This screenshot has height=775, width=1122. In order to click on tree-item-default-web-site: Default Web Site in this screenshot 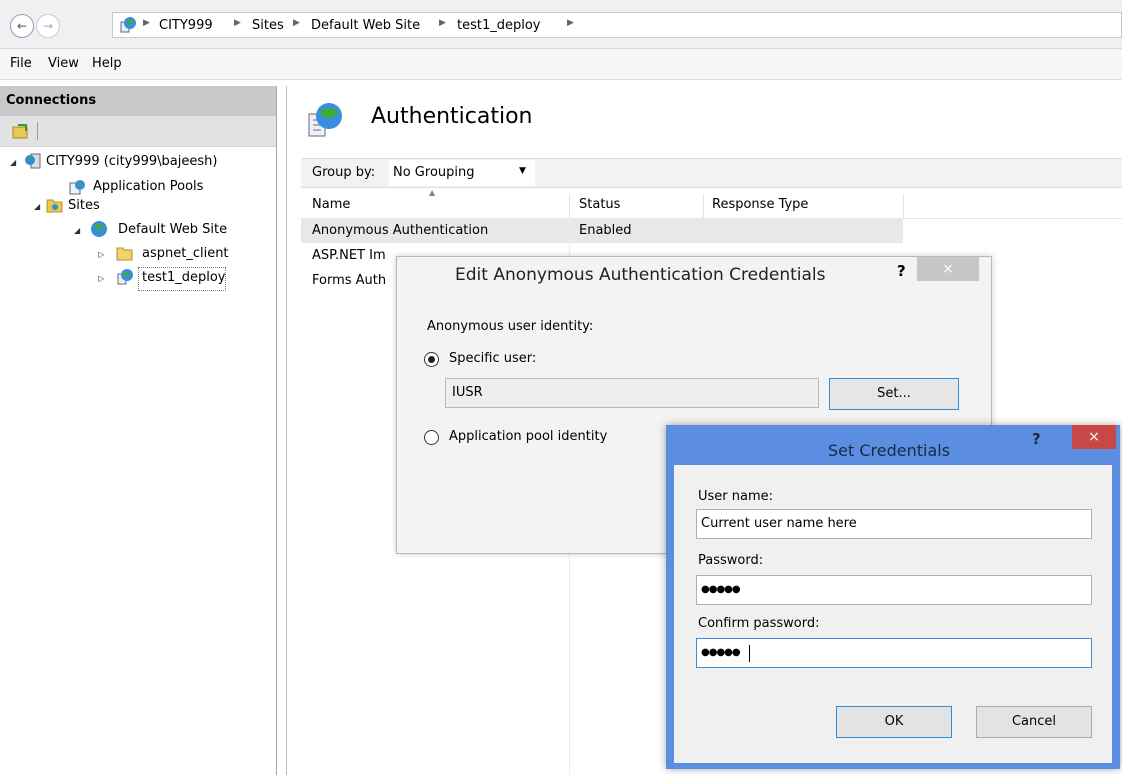, I will do `click(172, 229)`.